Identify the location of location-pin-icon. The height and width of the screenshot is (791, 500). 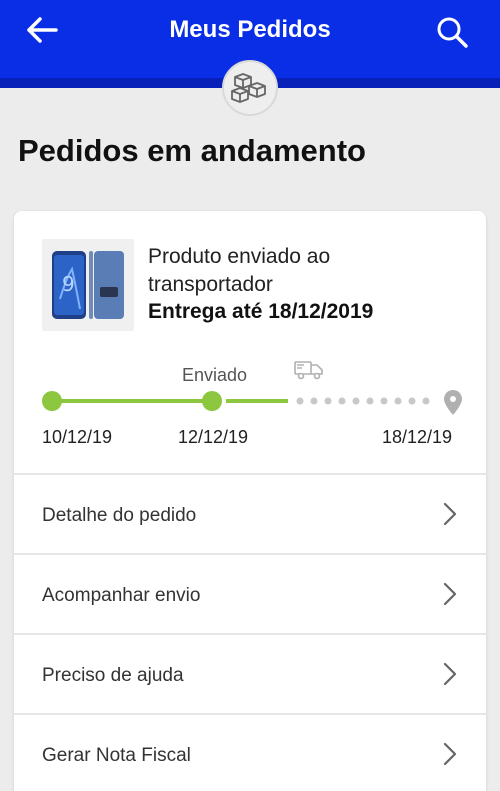
(453, 402).